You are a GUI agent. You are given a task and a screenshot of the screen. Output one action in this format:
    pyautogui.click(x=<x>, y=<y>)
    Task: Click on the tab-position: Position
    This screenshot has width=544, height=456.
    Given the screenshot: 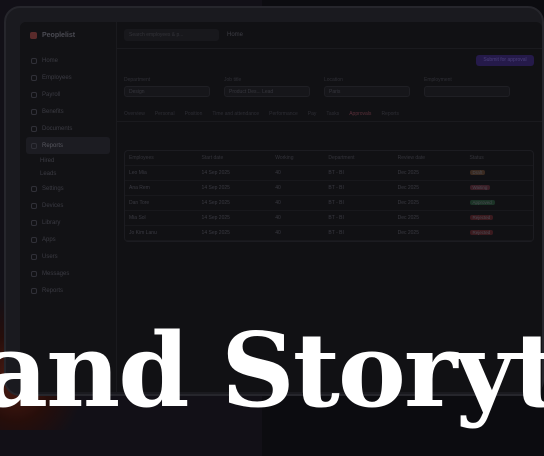 What is the action you would take?
    pyautogui.click(x=194, y=114)
    